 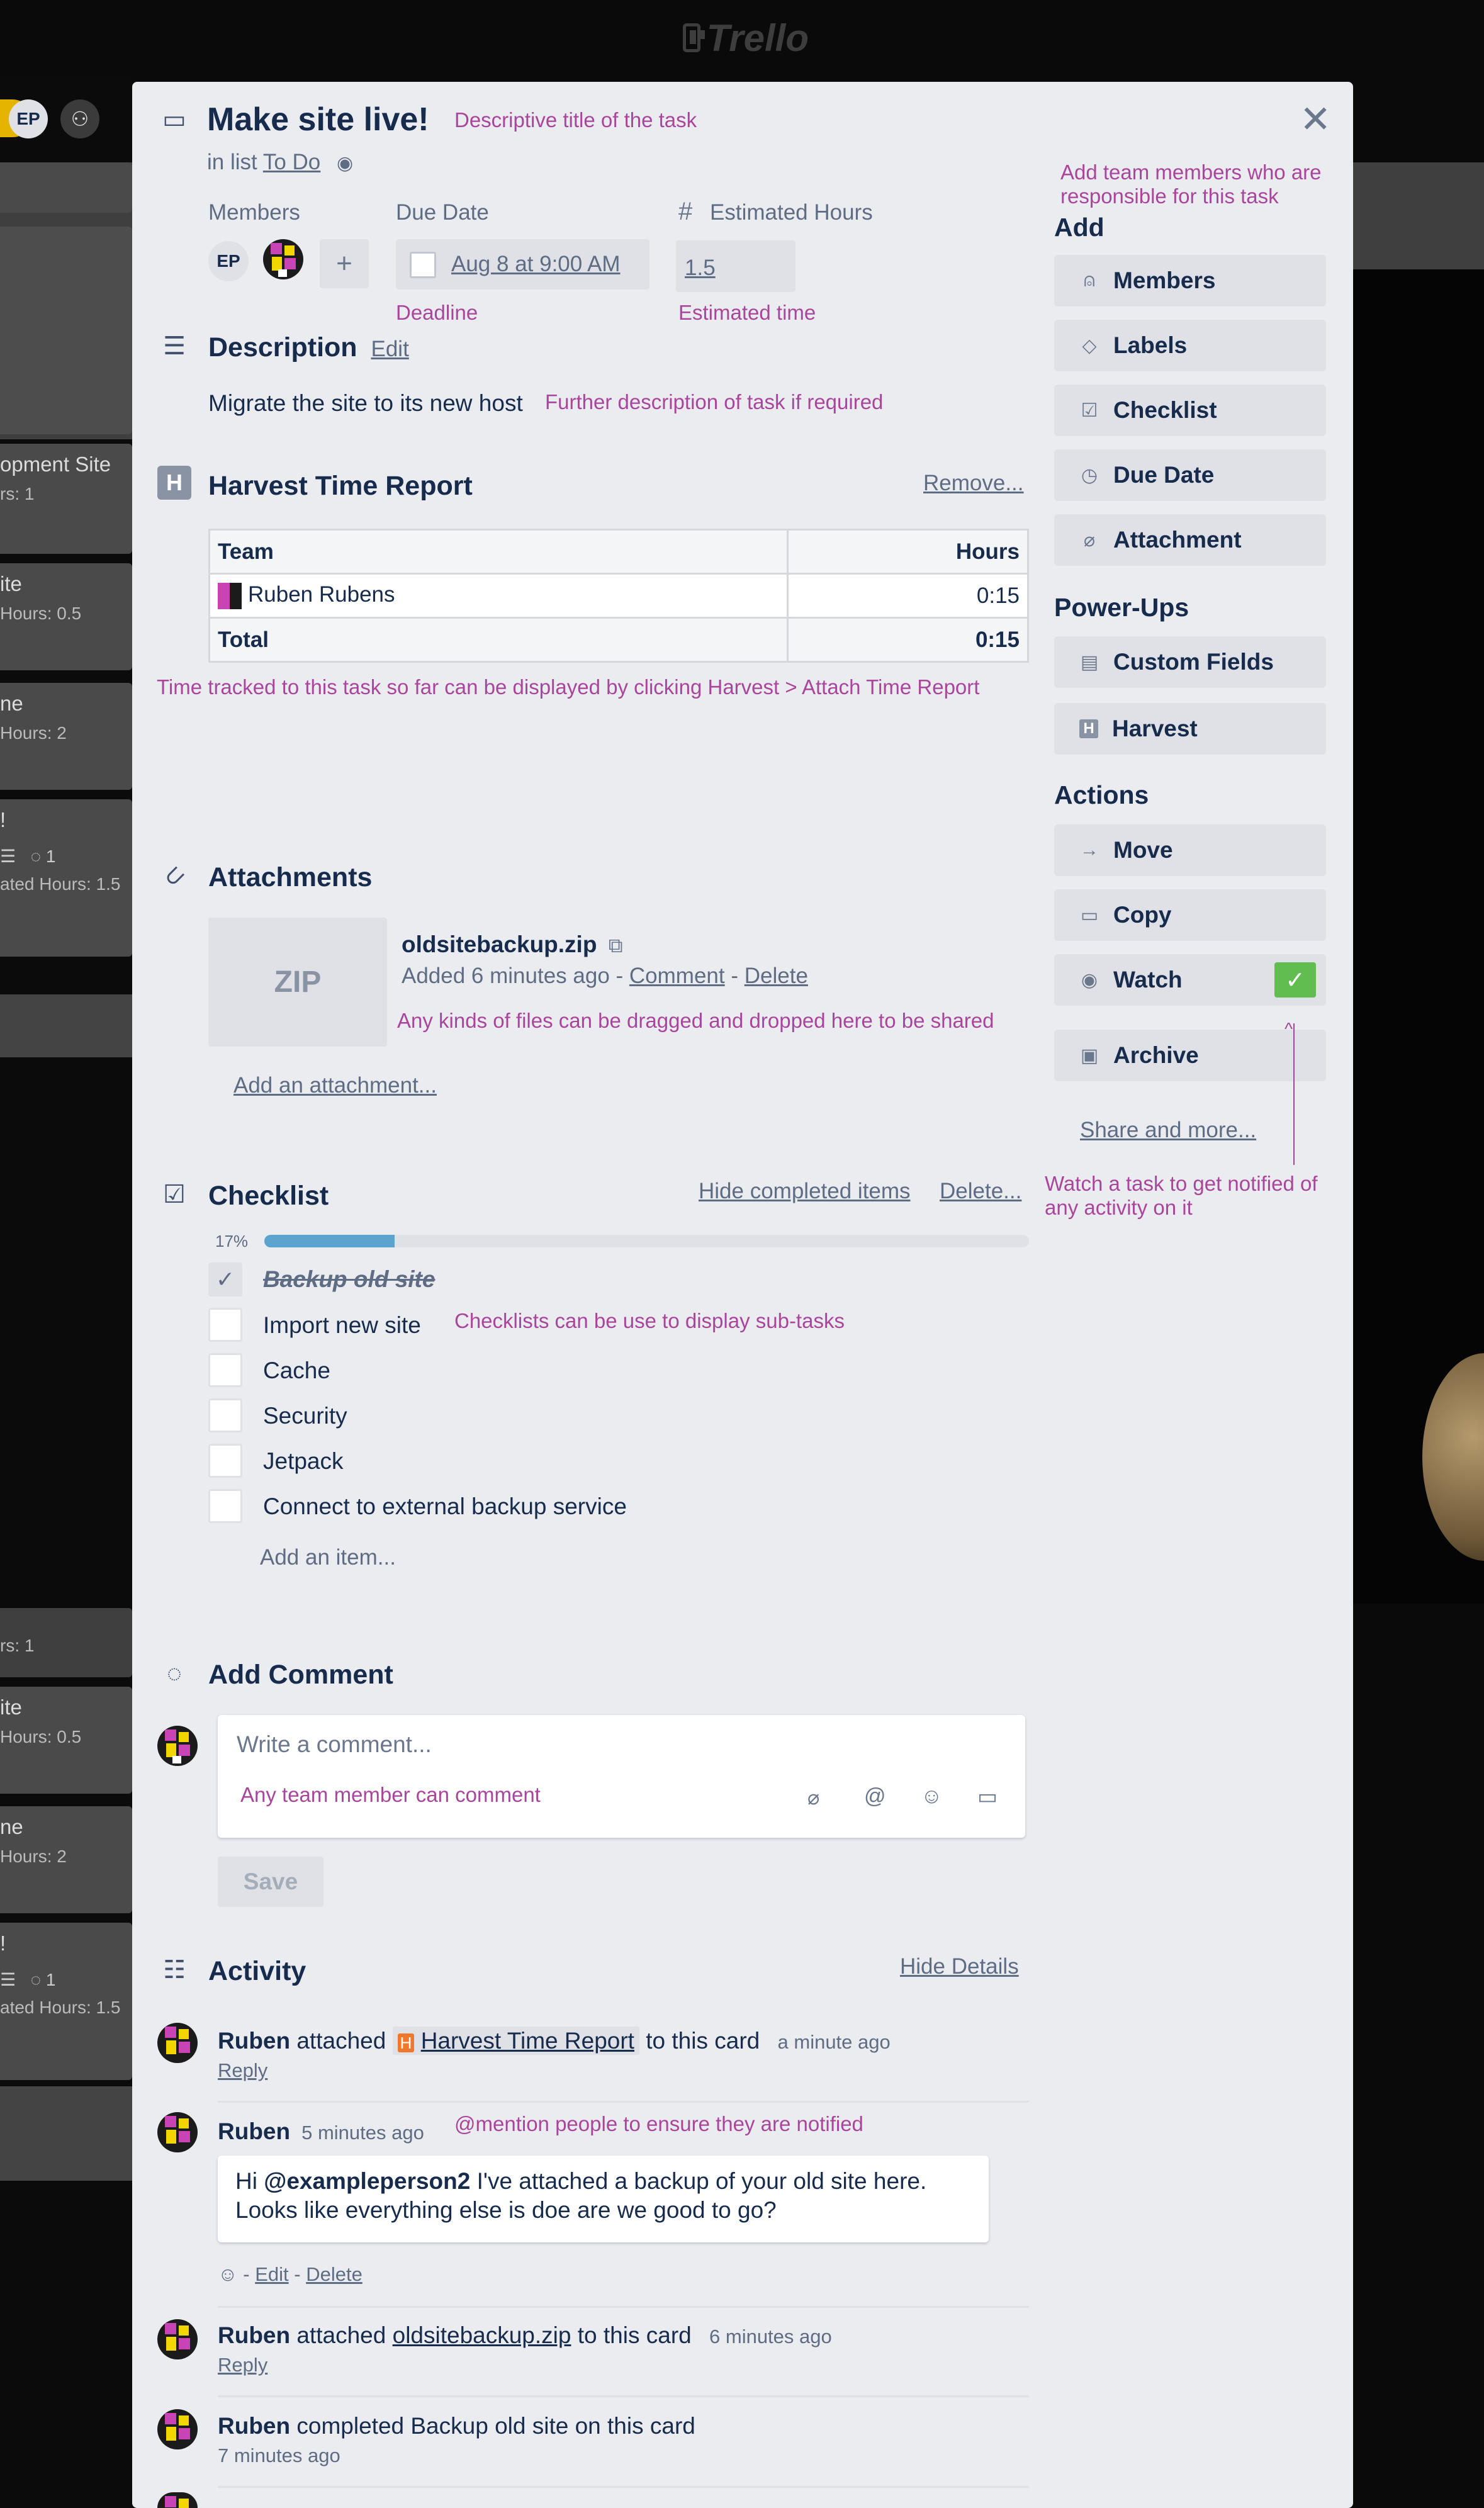 I want to click on close-icon: ✕, so click(x=1315, y=120).